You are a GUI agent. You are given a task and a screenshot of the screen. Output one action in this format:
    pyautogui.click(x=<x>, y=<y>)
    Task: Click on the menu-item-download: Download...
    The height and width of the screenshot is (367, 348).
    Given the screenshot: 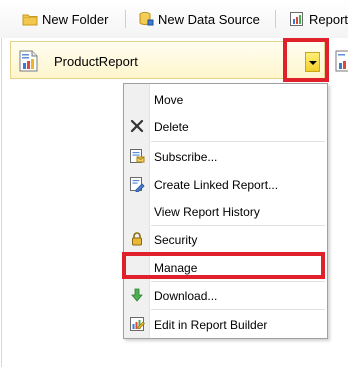 What is the action you would take?
    pyautogui.click(x=225, y=295)
    